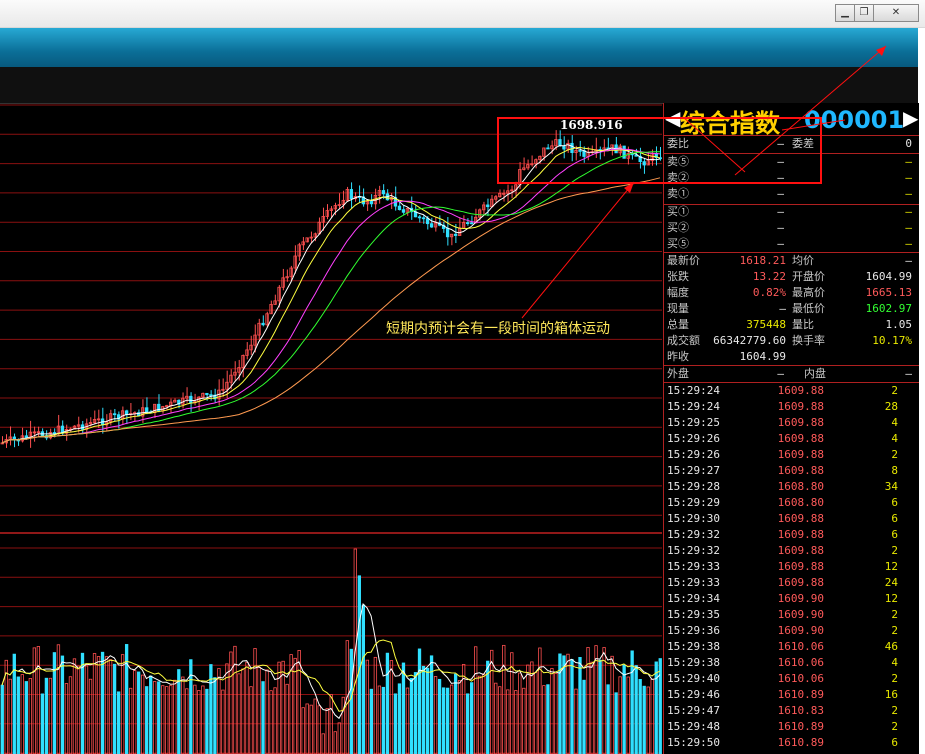  I want to click on stat-row: 幅度 0.82% 最高价 1665.13, so click(791, 293).